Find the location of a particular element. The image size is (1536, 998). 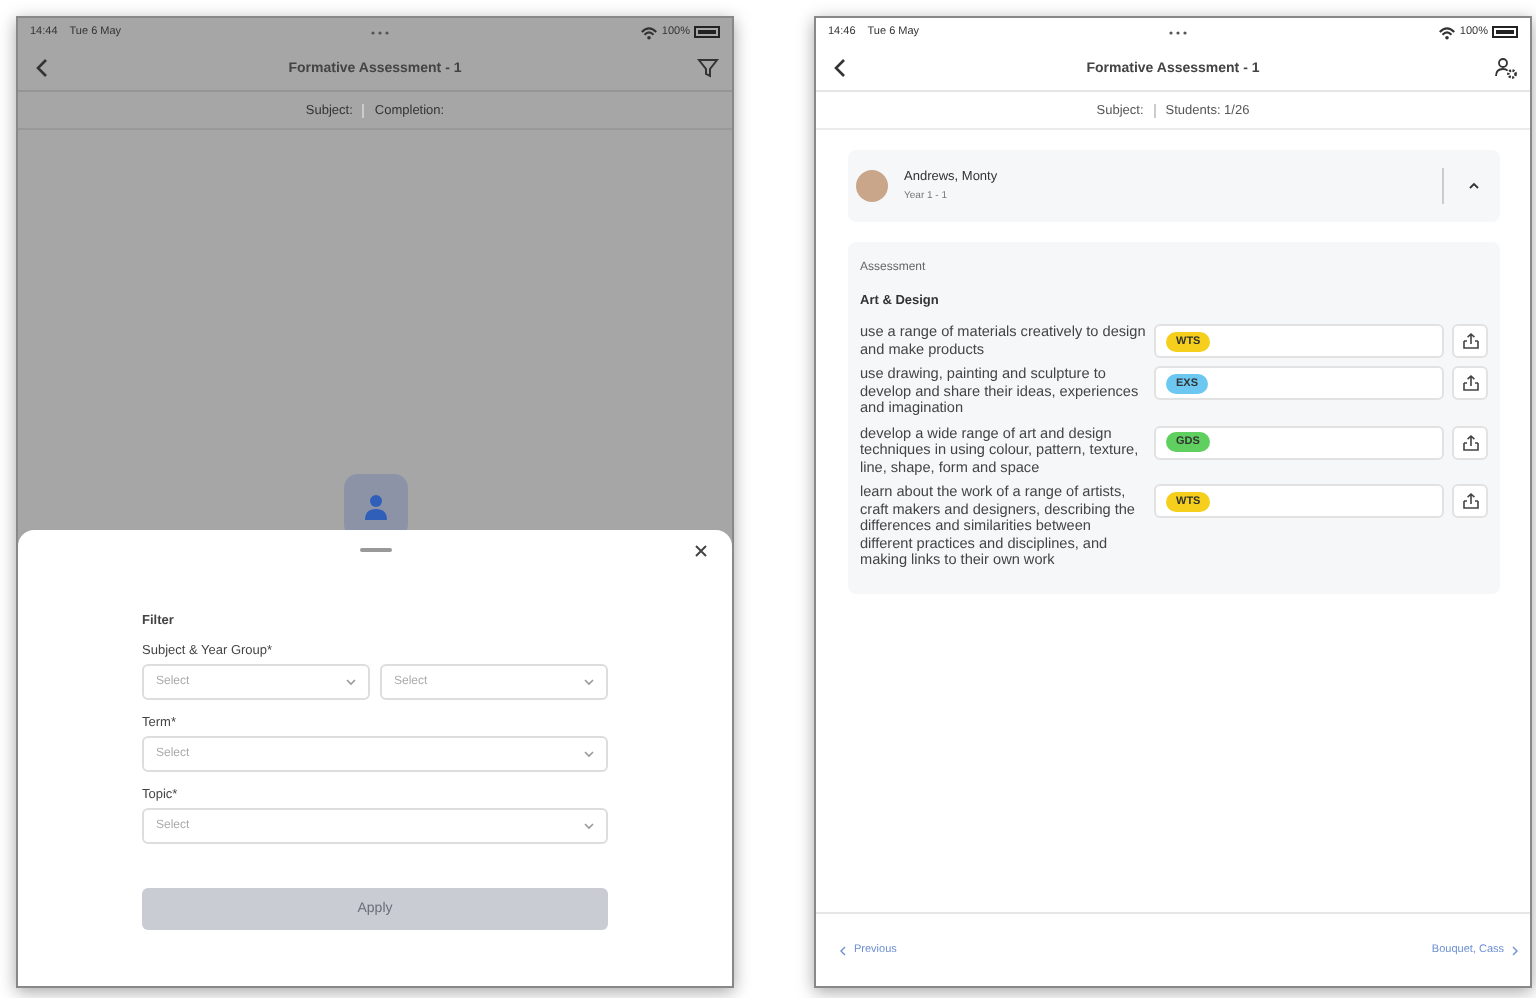

chevron-right-icon is located at coordinates (1515, 950).